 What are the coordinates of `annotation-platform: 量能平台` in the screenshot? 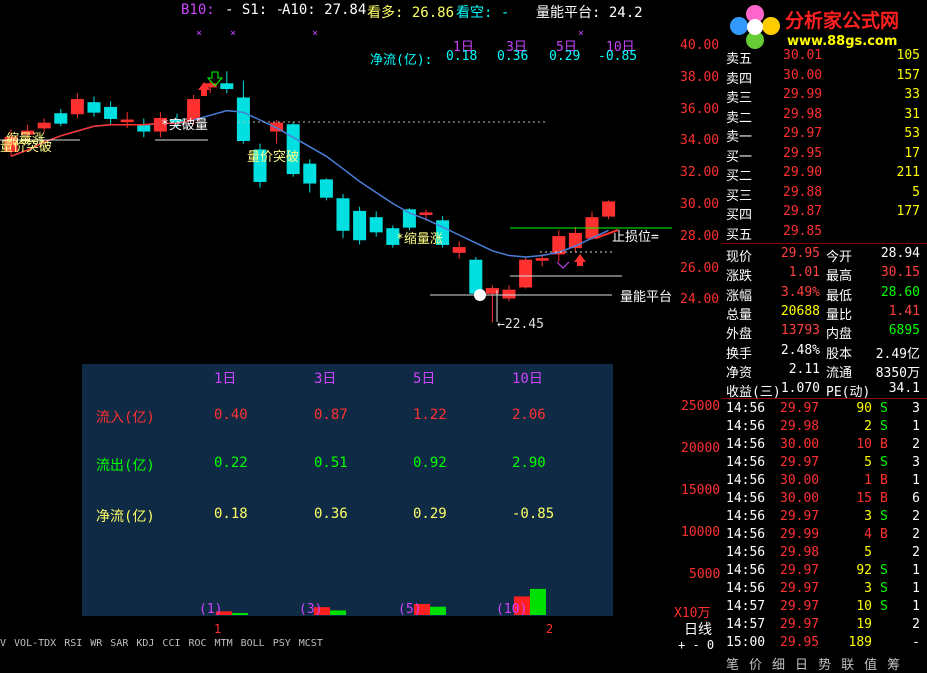 It's located at (646, 297).